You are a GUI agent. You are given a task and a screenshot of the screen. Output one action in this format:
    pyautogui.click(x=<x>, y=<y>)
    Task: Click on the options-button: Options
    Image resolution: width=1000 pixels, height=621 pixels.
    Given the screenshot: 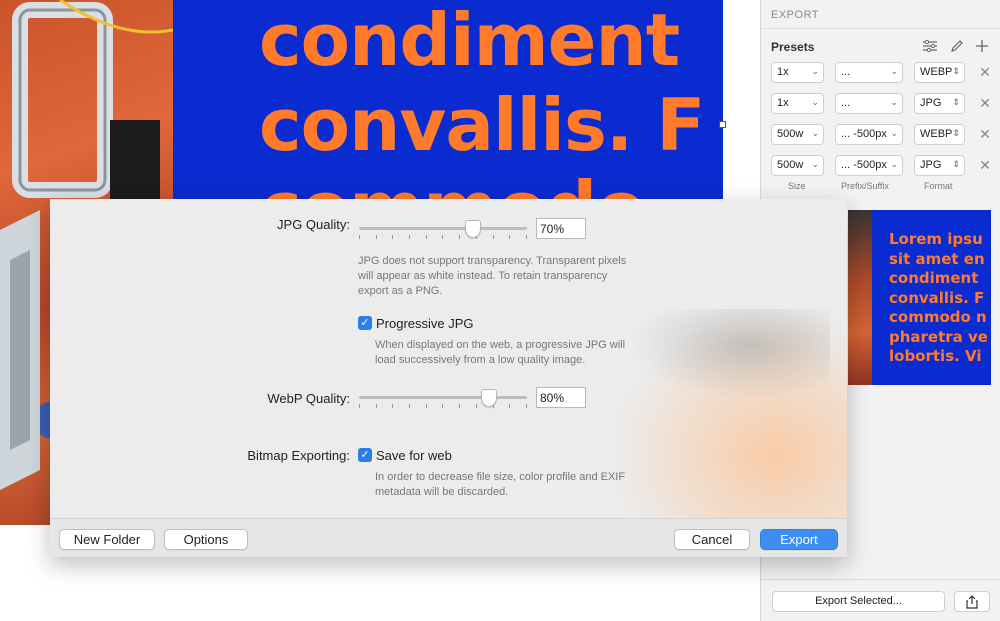 What is the action you would take?
    pyautogui.click(x=206, y=539)
    